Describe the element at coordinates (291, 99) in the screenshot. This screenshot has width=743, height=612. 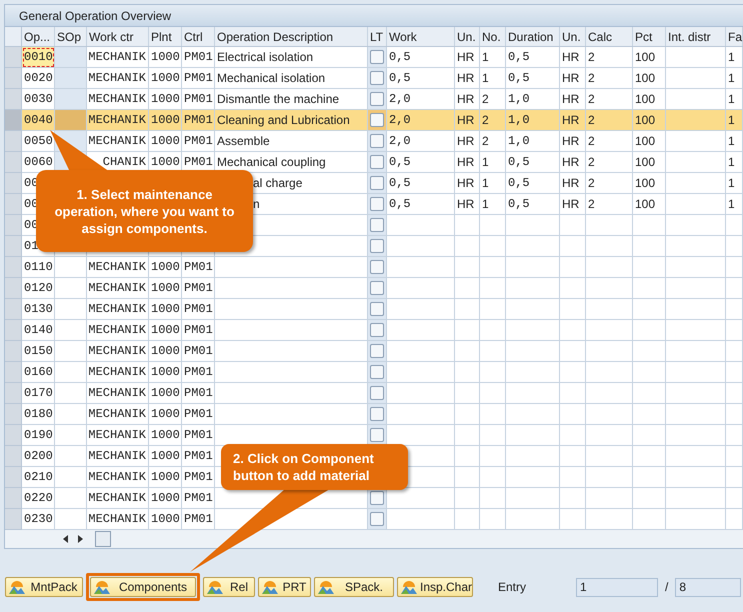
I see `table-cell: Dismantle the machine` at that location.